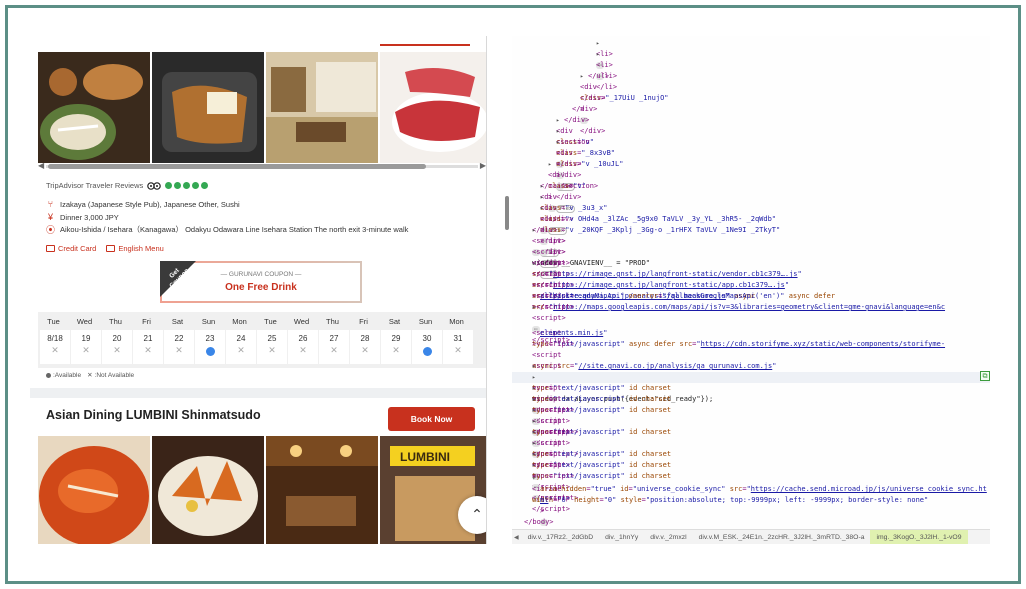 The height and width of the screenshot is (589, 1026). I want to click on map-pin-icon: ⦿, so click(51, 229).